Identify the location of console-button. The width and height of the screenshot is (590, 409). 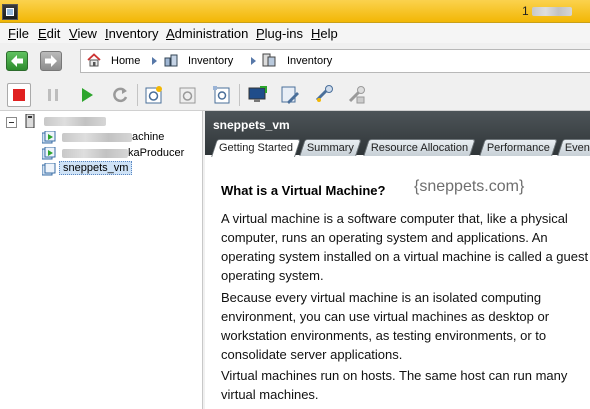
(257, 95).